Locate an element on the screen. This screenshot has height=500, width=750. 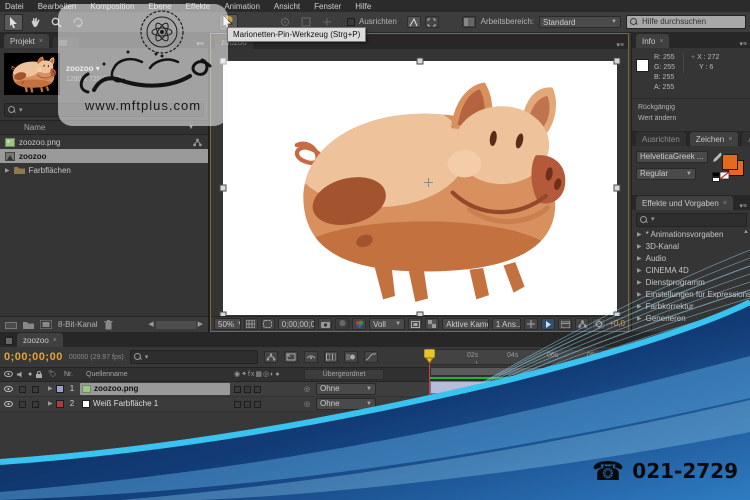
effects-item-0: ▶ * Animationsvorgaben is located at coordinates (691, 235).